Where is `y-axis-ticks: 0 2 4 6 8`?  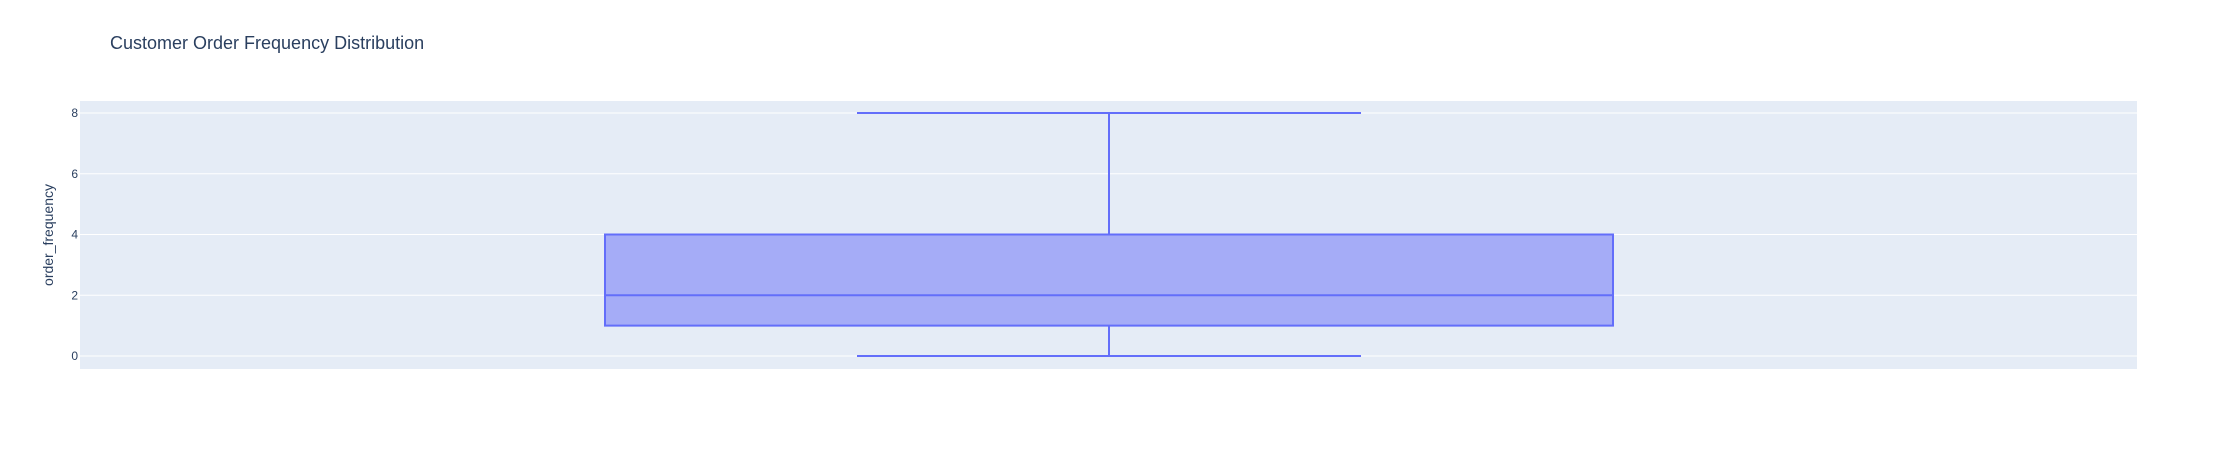 y-axis-ticks: 0 2 4 6 8 is located at coordinates (74, 234).